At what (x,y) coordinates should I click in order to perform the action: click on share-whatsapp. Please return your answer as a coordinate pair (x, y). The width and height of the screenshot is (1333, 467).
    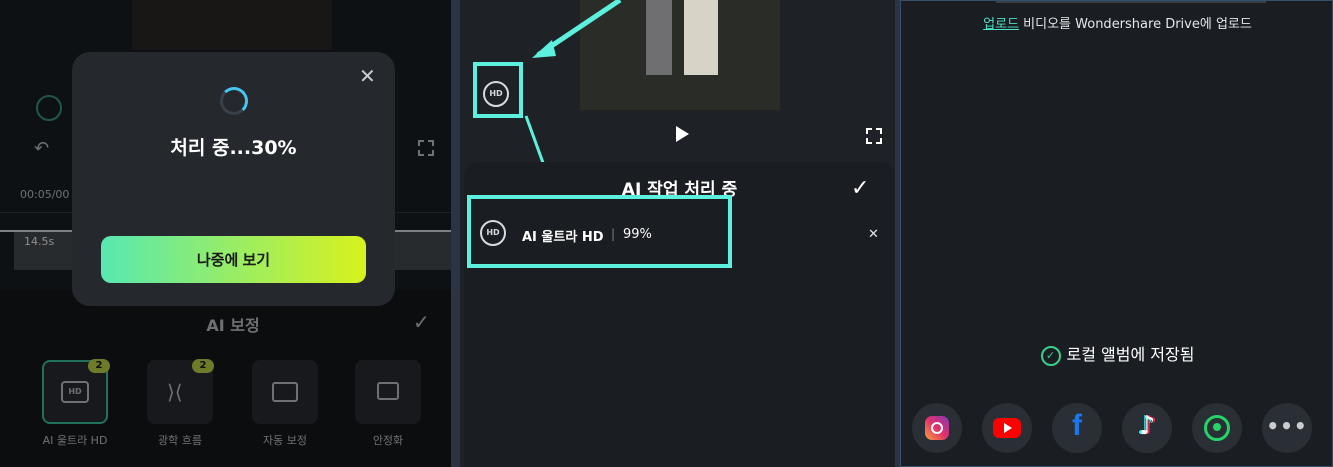
    Looking at the image, I should click on (1217, 428).